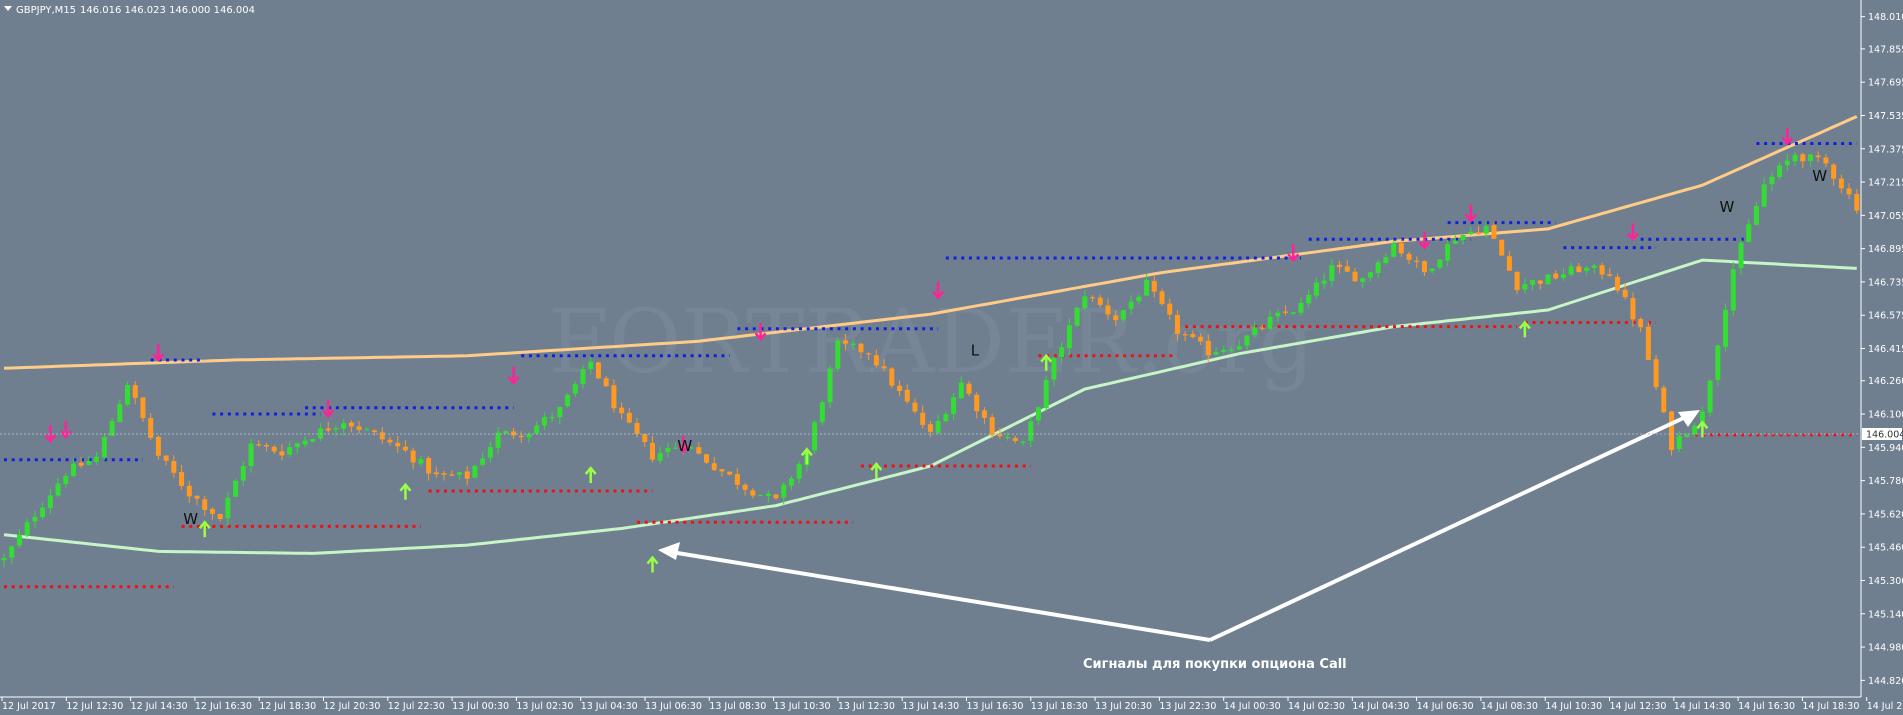 This screenshot has height=715, width=1903. I want to click on y-tick-label: 147.055, so click(1885, 216).